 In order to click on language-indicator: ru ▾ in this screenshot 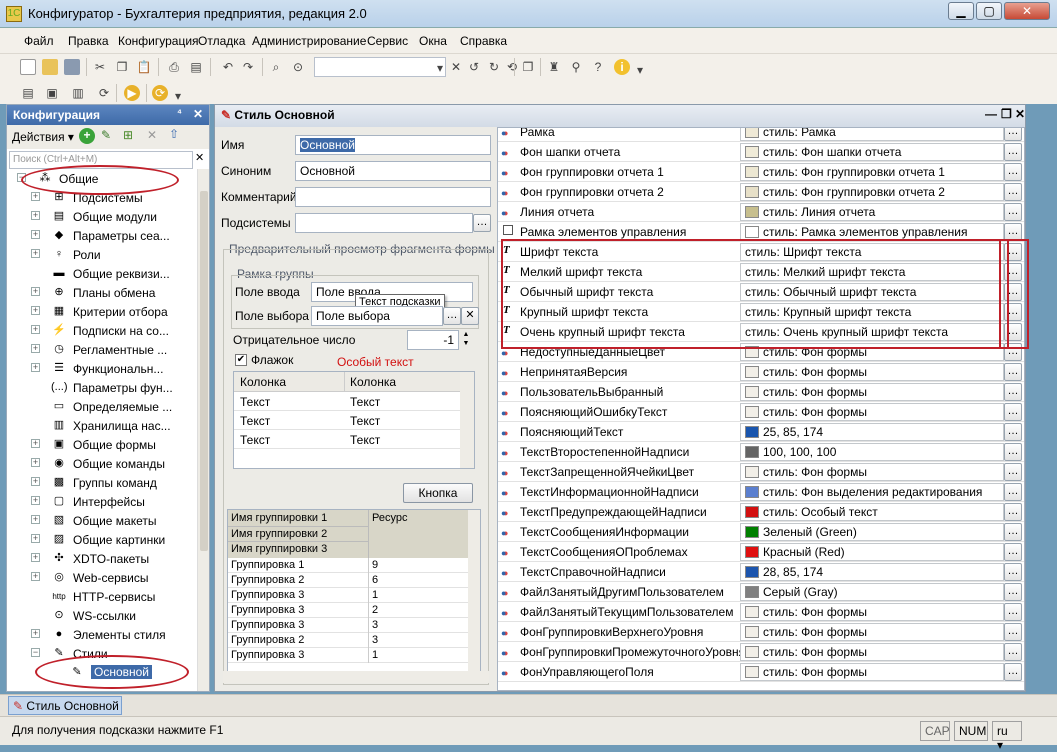, I will do `click(1007, 736)`.